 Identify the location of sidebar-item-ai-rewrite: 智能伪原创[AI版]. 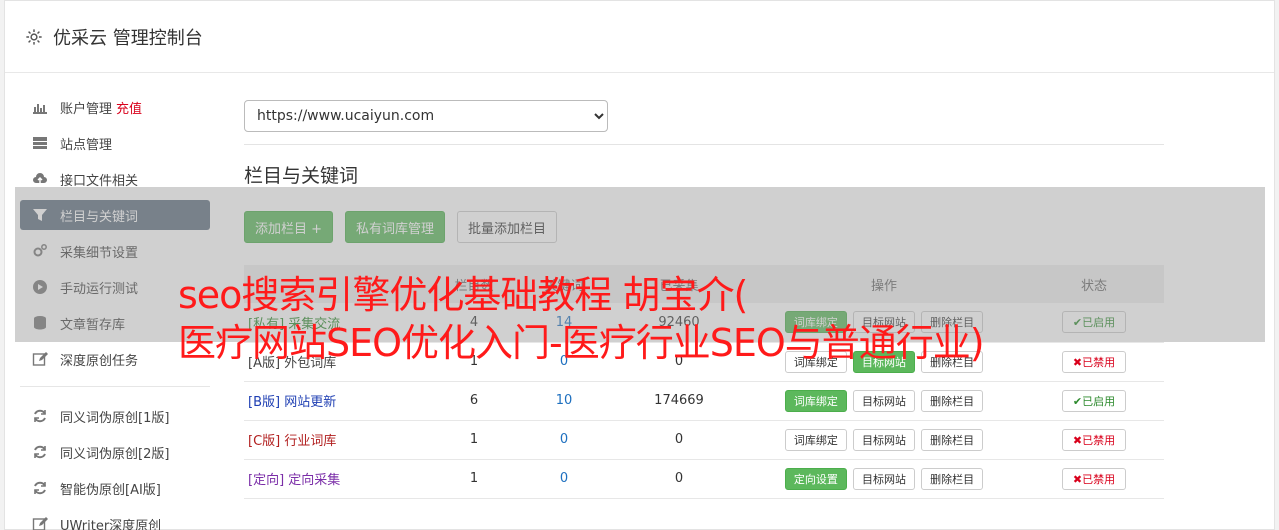
(115, 488).